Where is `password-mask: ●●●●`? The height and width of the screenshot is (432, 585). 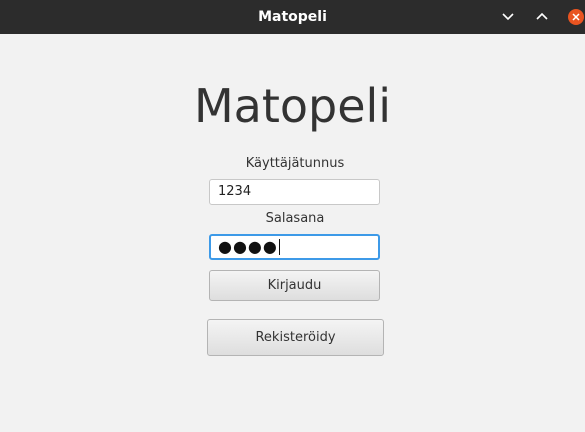
password-mask: ●●●● is located at coordinates (248, 246).